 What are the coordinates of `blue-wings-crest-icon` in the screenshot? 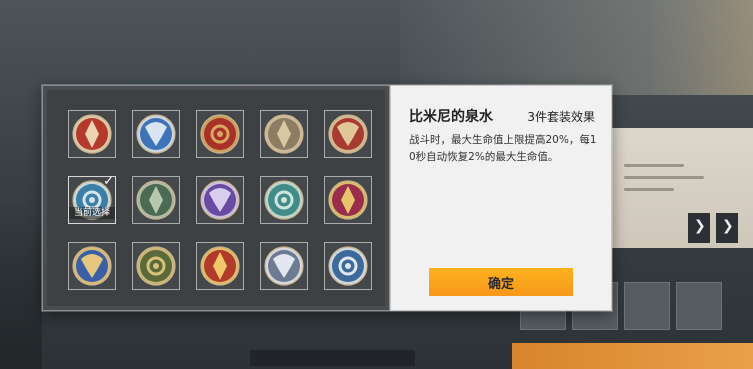 It's located at (156, 134).